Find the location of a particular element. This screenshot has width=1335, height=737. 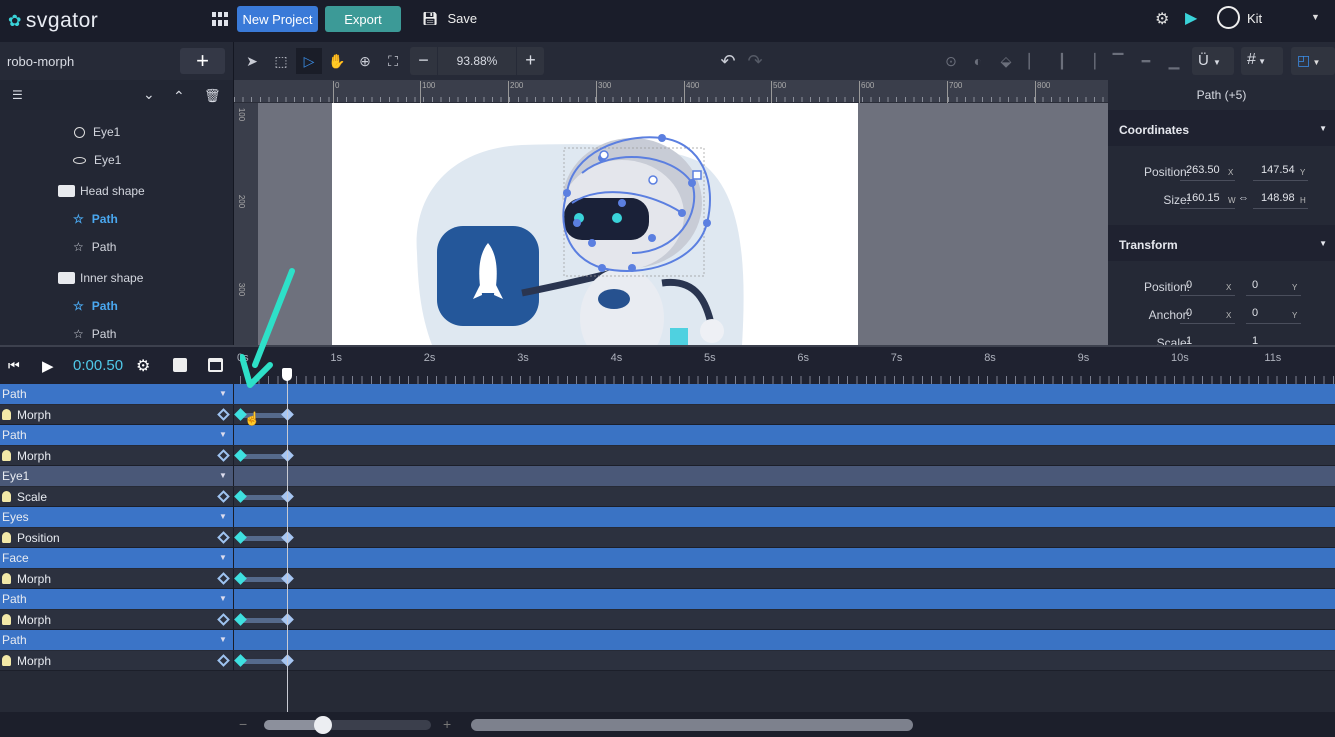

zoom-in-timeline: + is located at coordinates (447, 724).